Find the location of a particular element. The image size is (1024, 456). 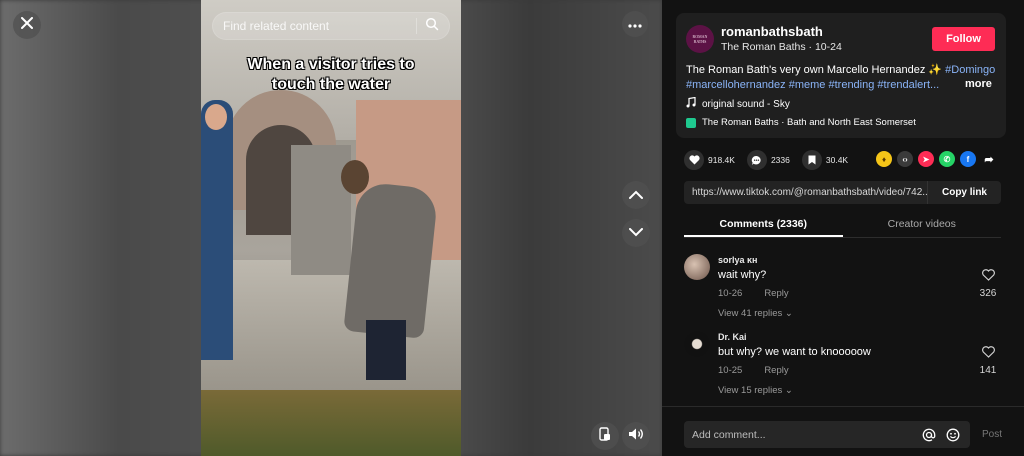

comment-date: 10-25 is located at coordinates (730, 370).